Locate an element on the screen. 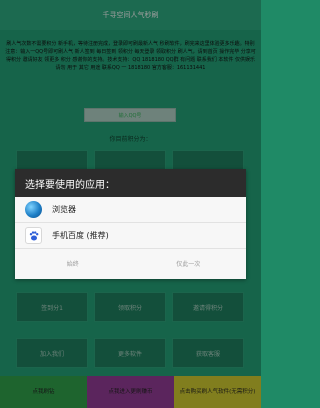 This screenshot has height=408, width=320. always-button: 始终 is located at coordinates (73, 263).